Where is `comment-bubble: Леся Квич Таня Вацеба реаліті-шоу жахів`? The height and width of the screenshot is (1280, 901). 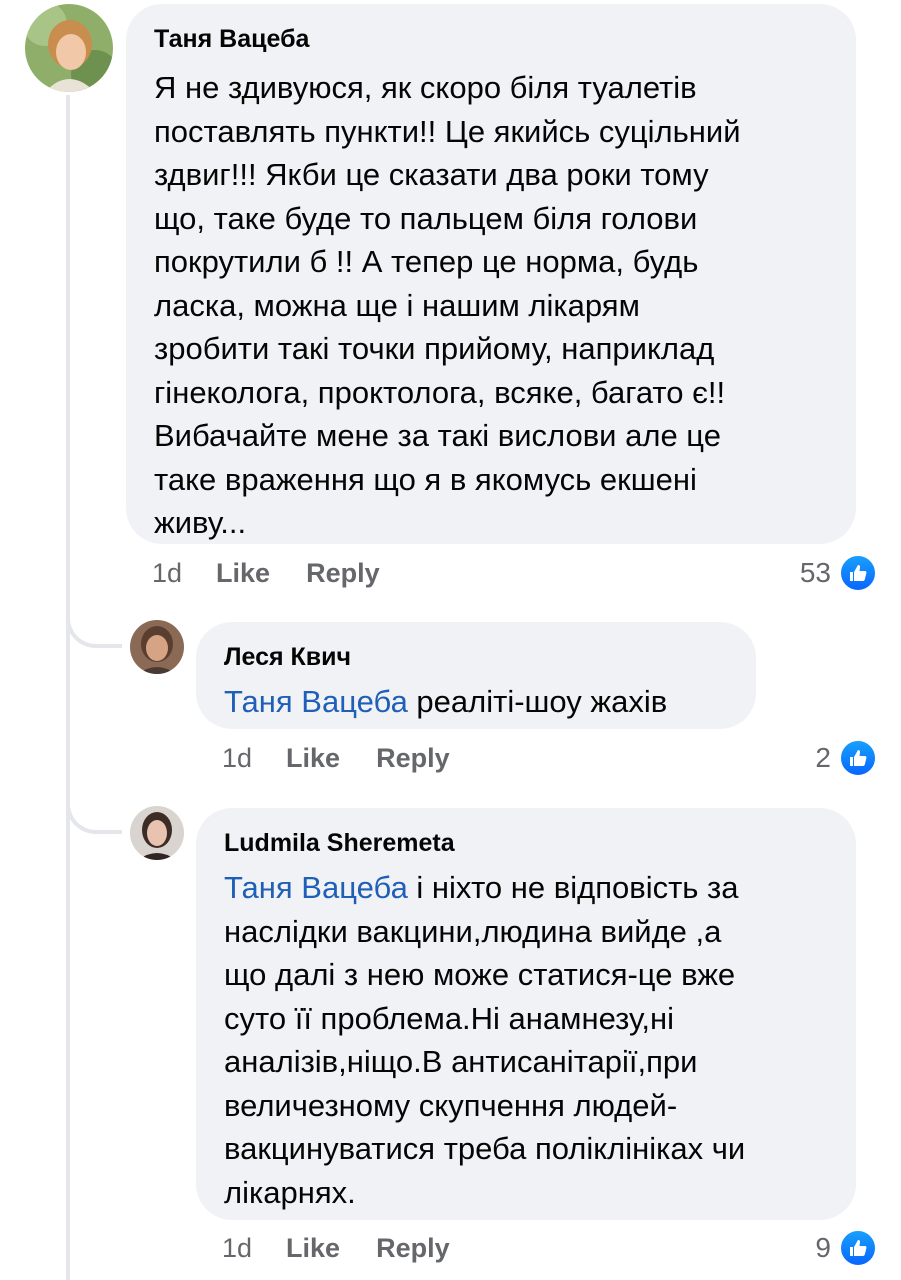
comment-bubble: Леся Квич Таня Вацеба реаліті-шоу жахів is located at coordinates (476, 675).